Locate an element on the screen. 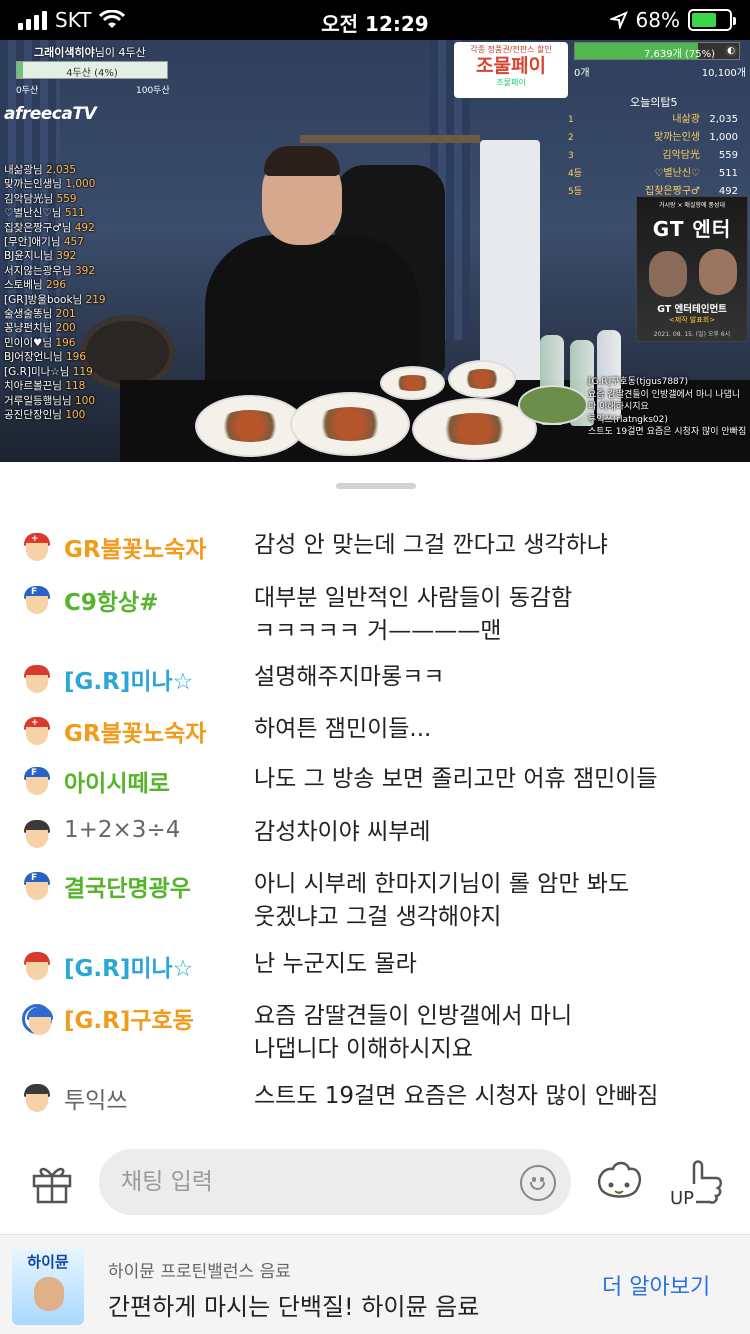 The width and height of the screenshot is (750, 1334). donor-item: BJ윤지니님 392 is located at coordinates (40, 256).